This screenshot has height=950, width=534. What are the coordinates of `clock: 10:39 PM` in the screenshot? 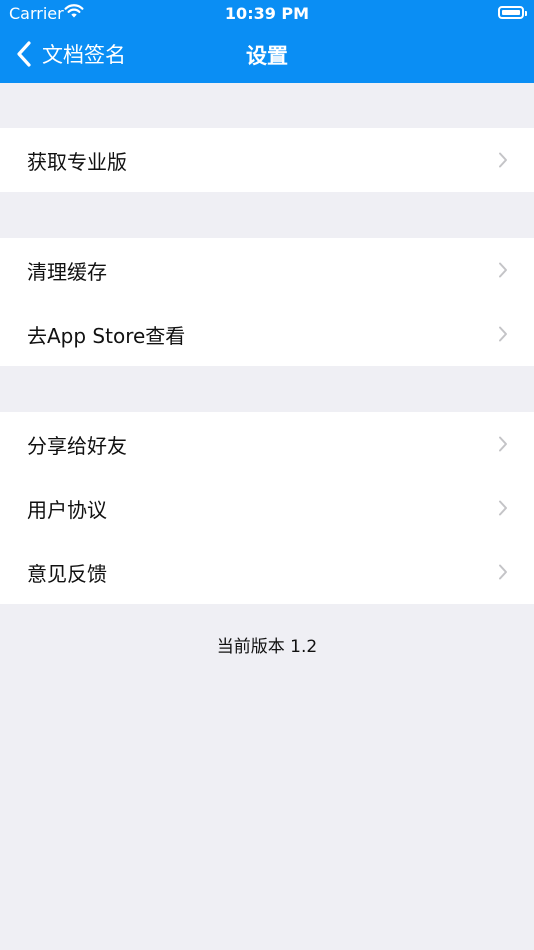 It's located at (267, 13).